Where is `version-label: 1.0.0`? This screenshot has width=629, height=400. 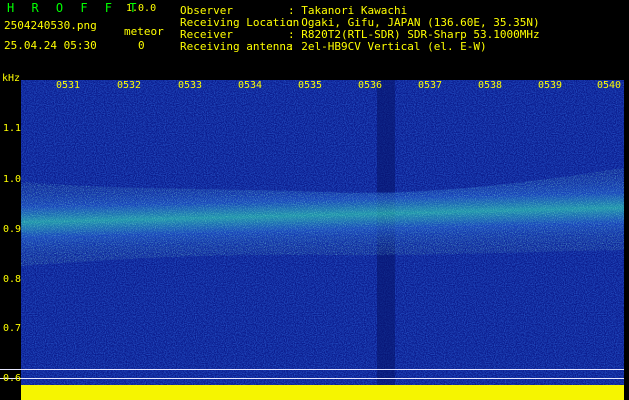 version-label: 1.0.0 is located at coordinates (141, 8).